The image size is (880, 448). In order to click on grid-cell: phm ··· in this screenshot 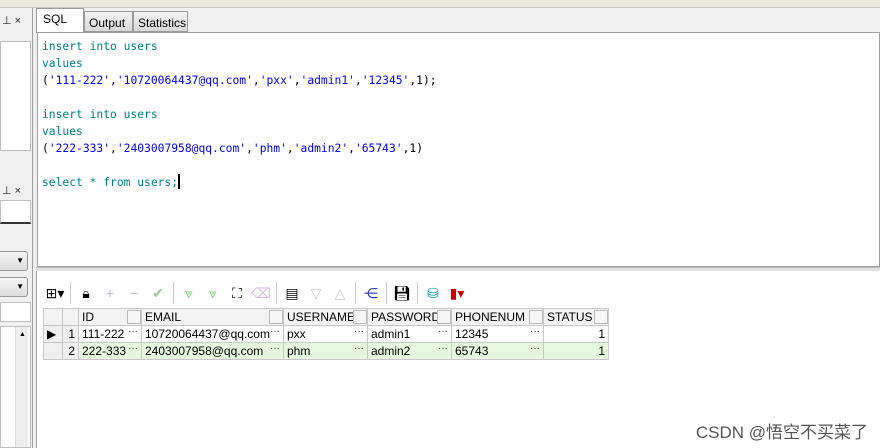, I will do `click(325, 351)`.